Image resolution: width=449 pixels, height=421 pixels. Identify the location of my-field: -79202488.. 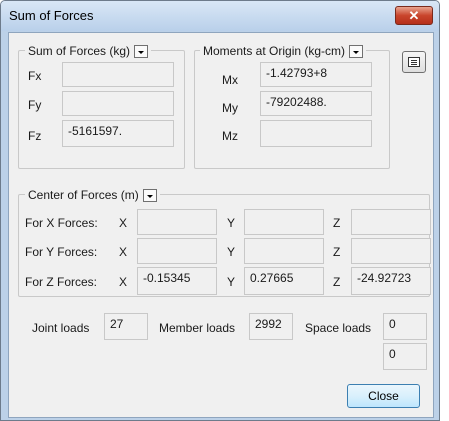
(316, 103).